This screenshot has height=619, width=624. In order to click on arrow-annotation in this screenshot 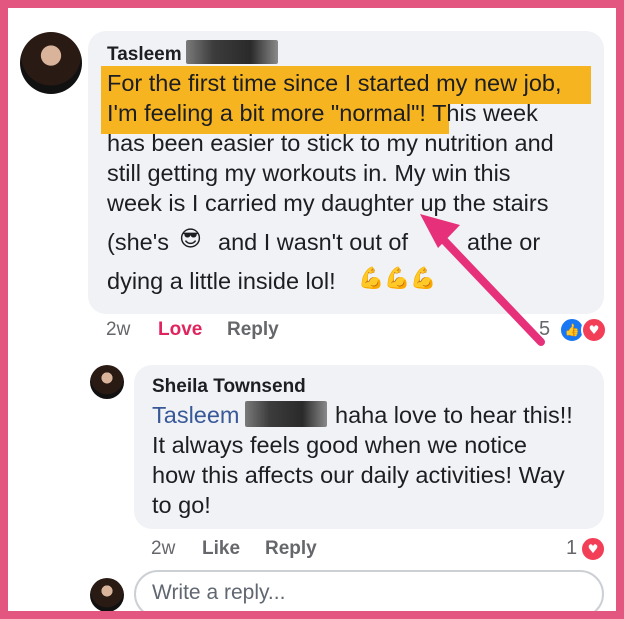, I will do `click(482, 280)`.